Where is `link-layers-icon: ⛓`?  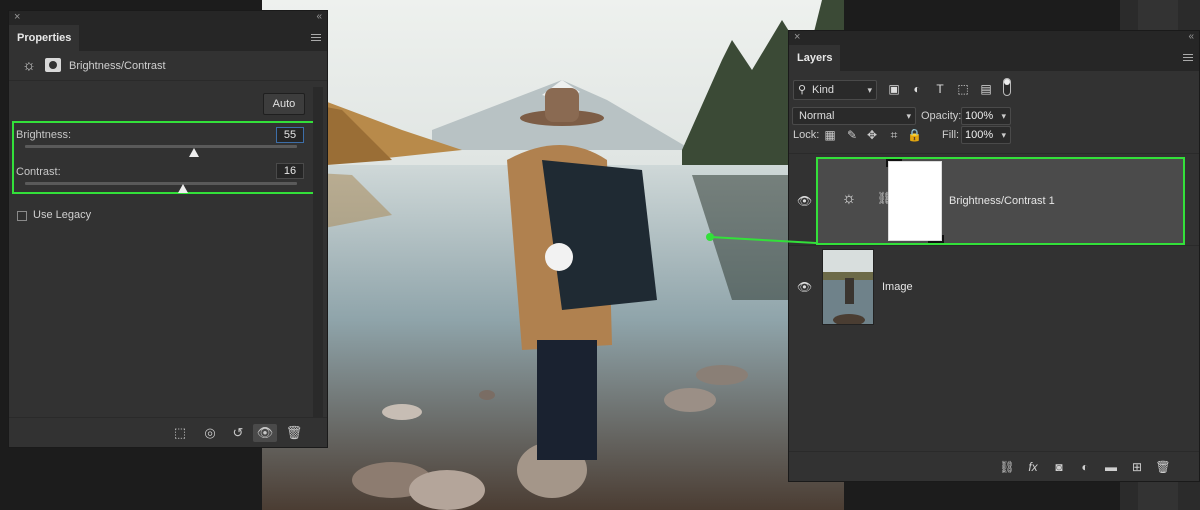
link-layers-icon: ⛓ is located at coordinates (1007, 467).